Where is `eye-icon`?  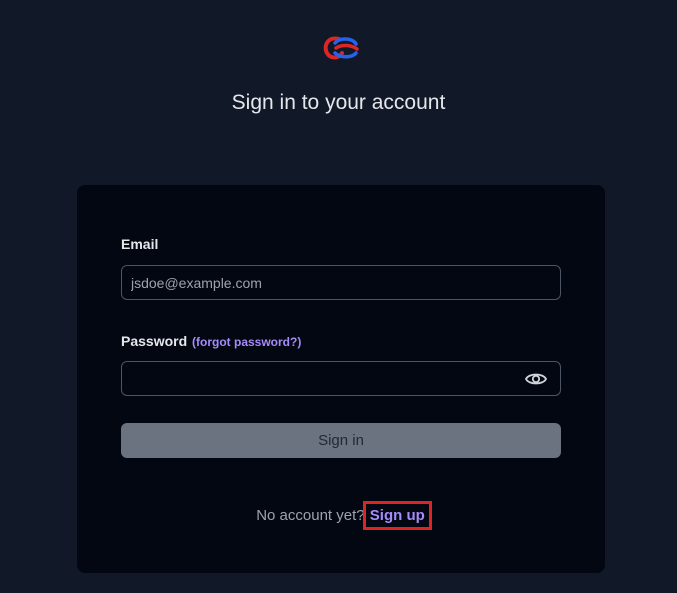 eye-icon is located at coordinates (536, 379).